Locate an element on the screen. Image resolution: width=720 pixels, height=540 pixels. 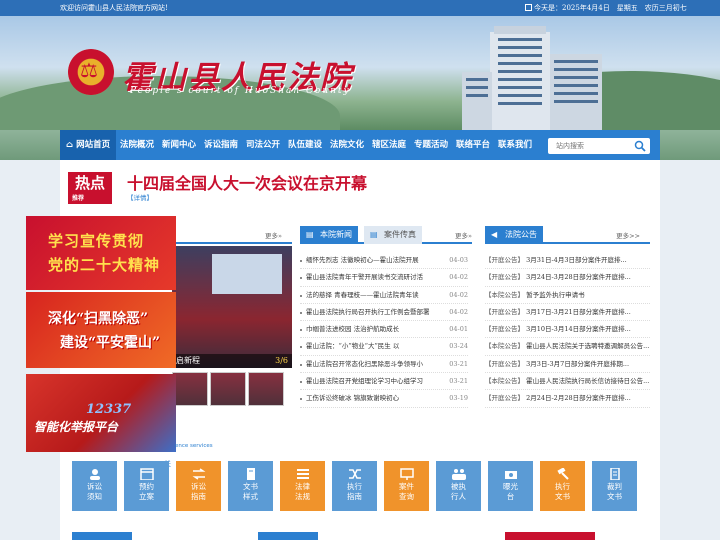
court-emblem-icon is located at coordinates (91, 72).